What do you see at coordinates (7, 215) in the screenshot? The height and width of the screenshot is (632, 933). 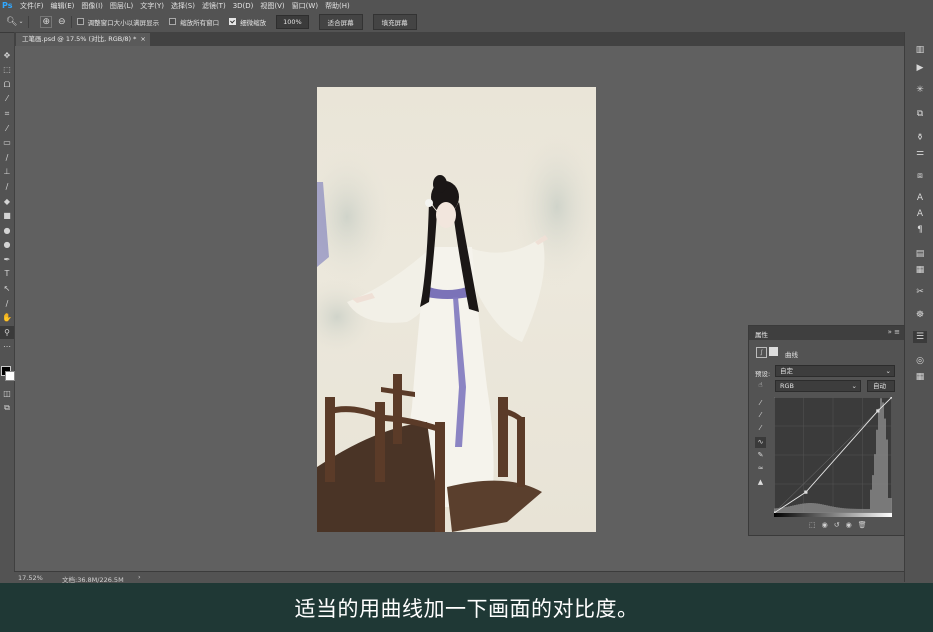 I see `gradient-tool-icon: ■` at bounding box center [7, 215].